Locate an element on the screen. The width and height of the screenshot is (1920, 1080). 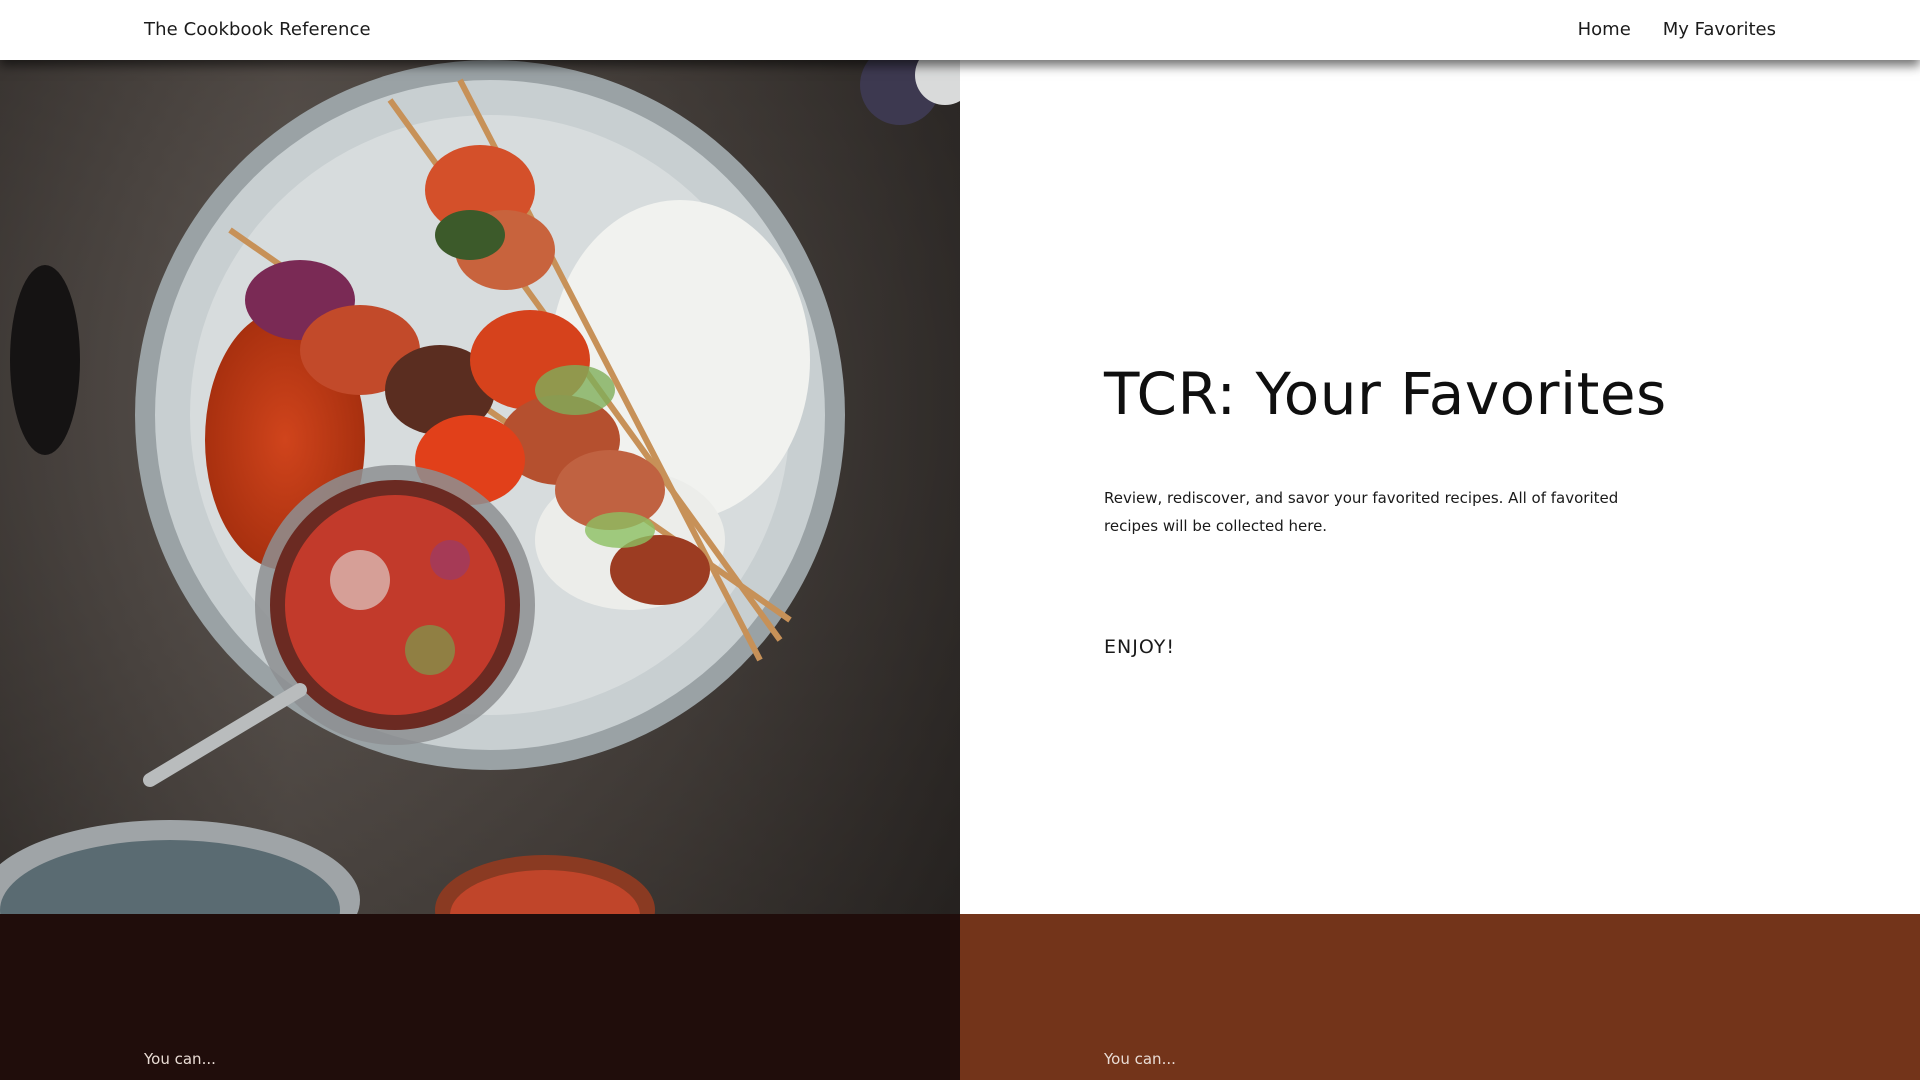
page-tagline: ENJOY! is located at coordinates (1139, 647).